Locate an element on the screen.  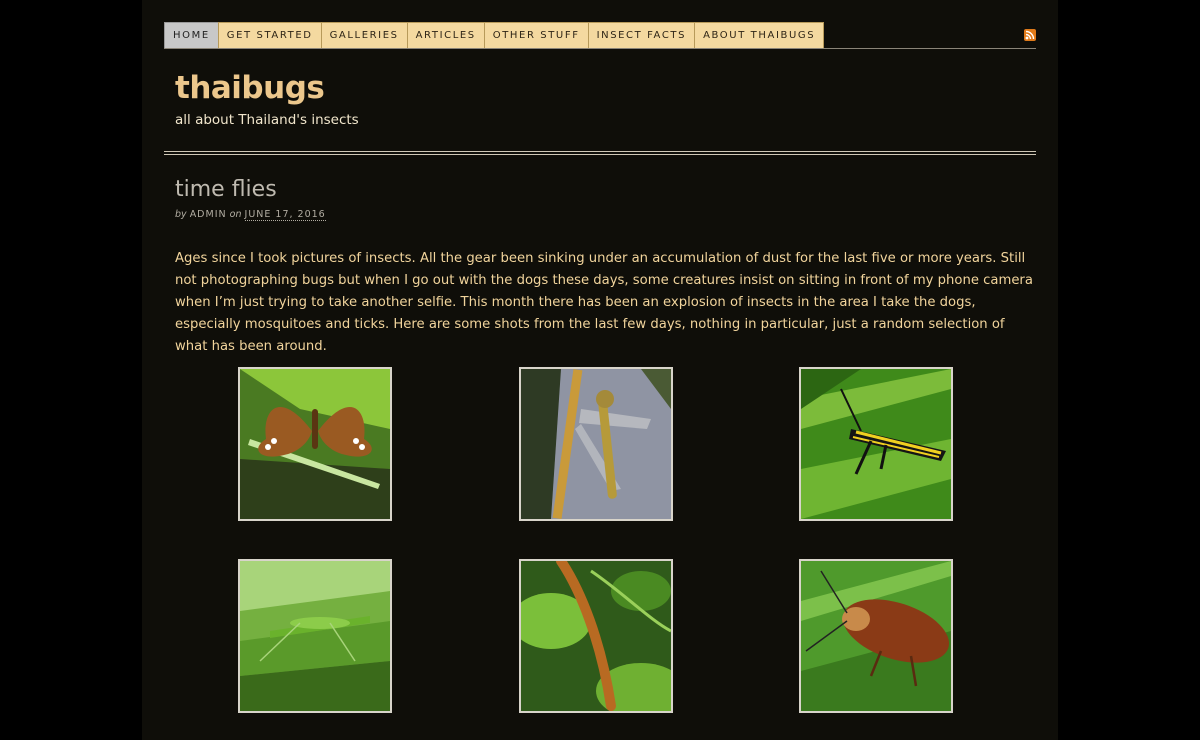
post-title: time flies is located at coordinates (226, 189).